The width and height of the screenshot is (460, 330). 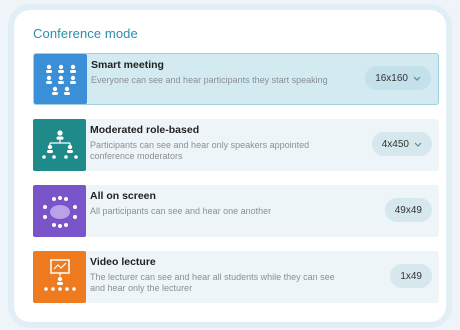 I want to click on capacity-value: 1x49, so click(x=411, y=276).